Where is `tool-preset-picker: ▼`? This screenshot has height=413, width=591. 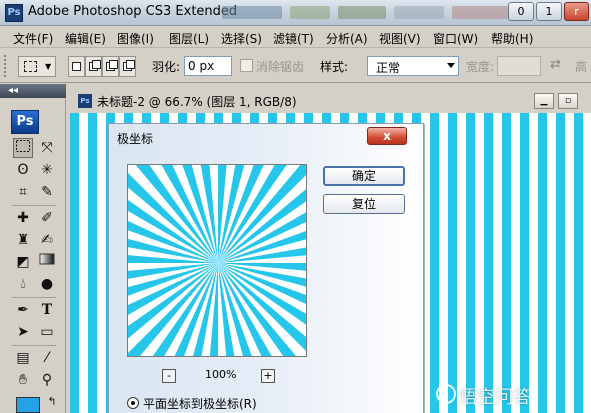
tool-preset-picker: ▼ is located at coordinates (37, 66).